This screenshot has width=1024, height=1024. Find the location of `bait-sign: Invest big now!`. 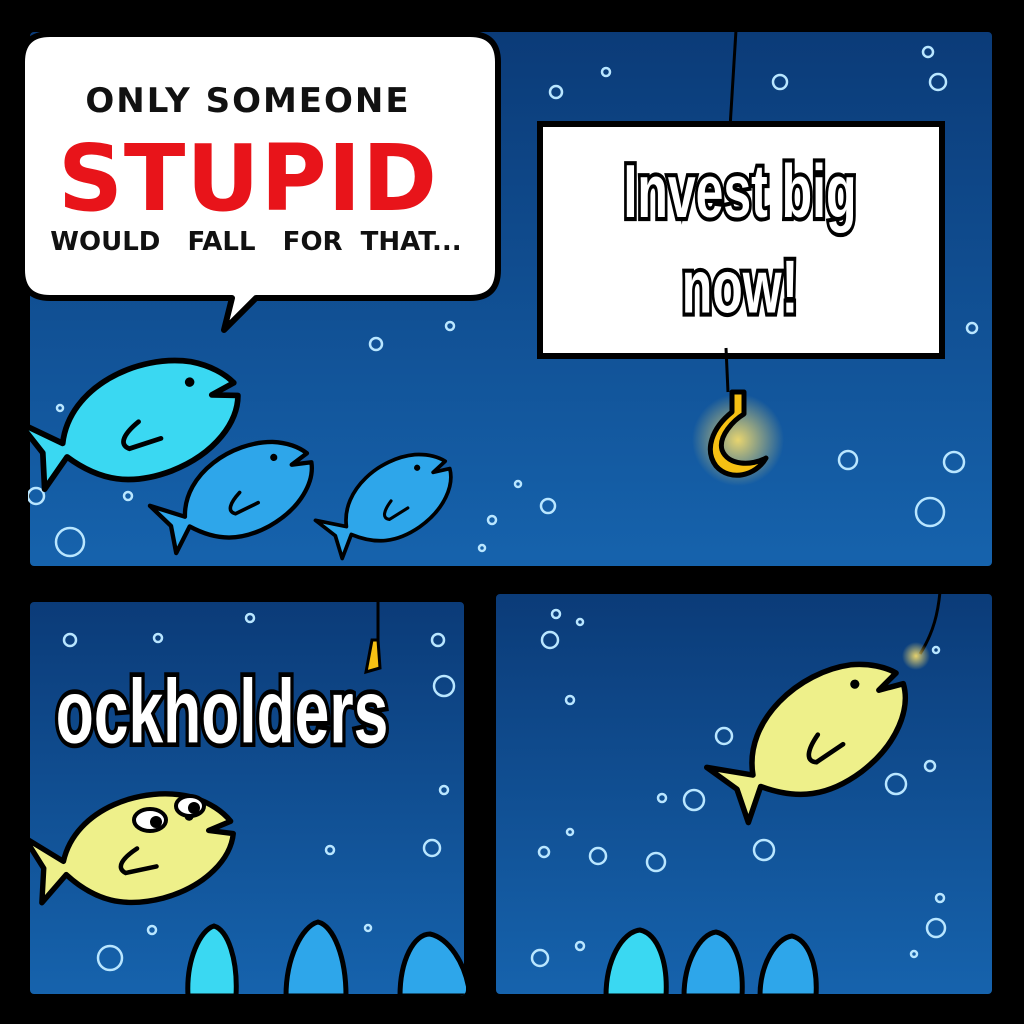

bait-sign: Invest big now! is located at coordinates (741, 240).